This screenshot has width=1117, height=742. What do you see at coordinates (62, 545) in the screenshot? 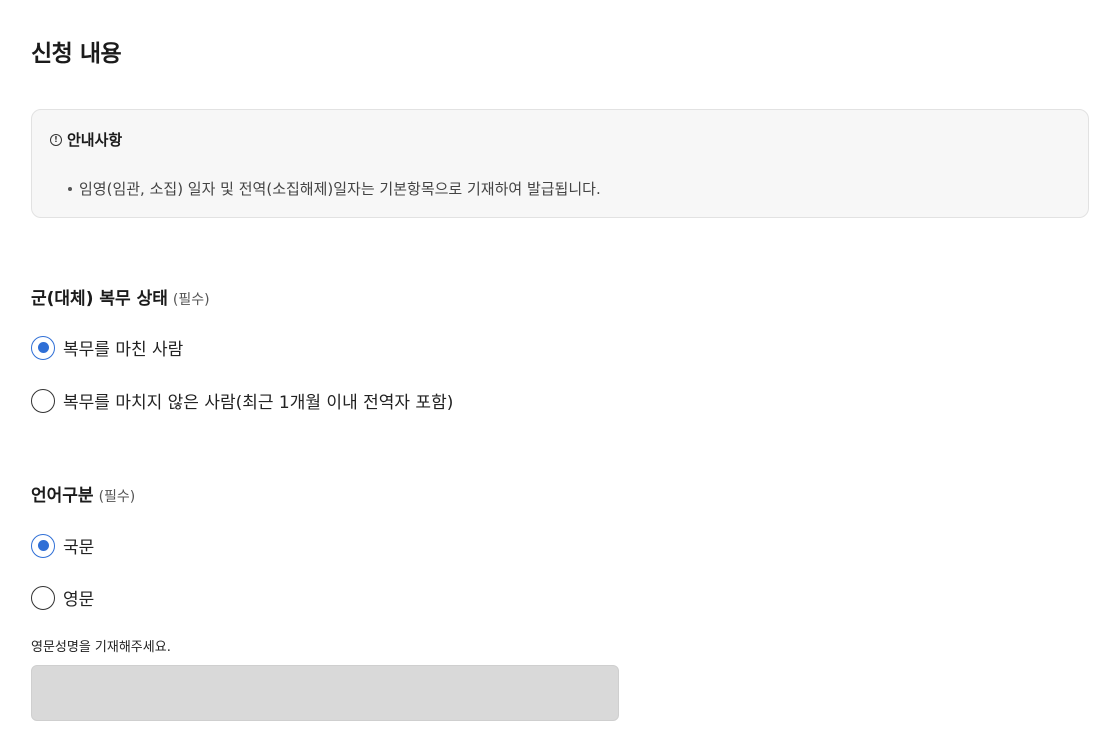
I see `radio-option-korean: 국문` at bounding box center [62, 545].